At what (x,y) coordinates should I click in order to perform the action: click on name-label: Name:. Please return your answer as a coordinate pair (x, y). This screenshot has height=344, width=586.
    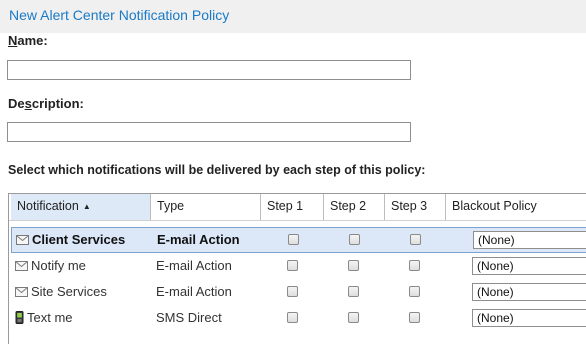
    Looking at the image, I should click on (28, 40).